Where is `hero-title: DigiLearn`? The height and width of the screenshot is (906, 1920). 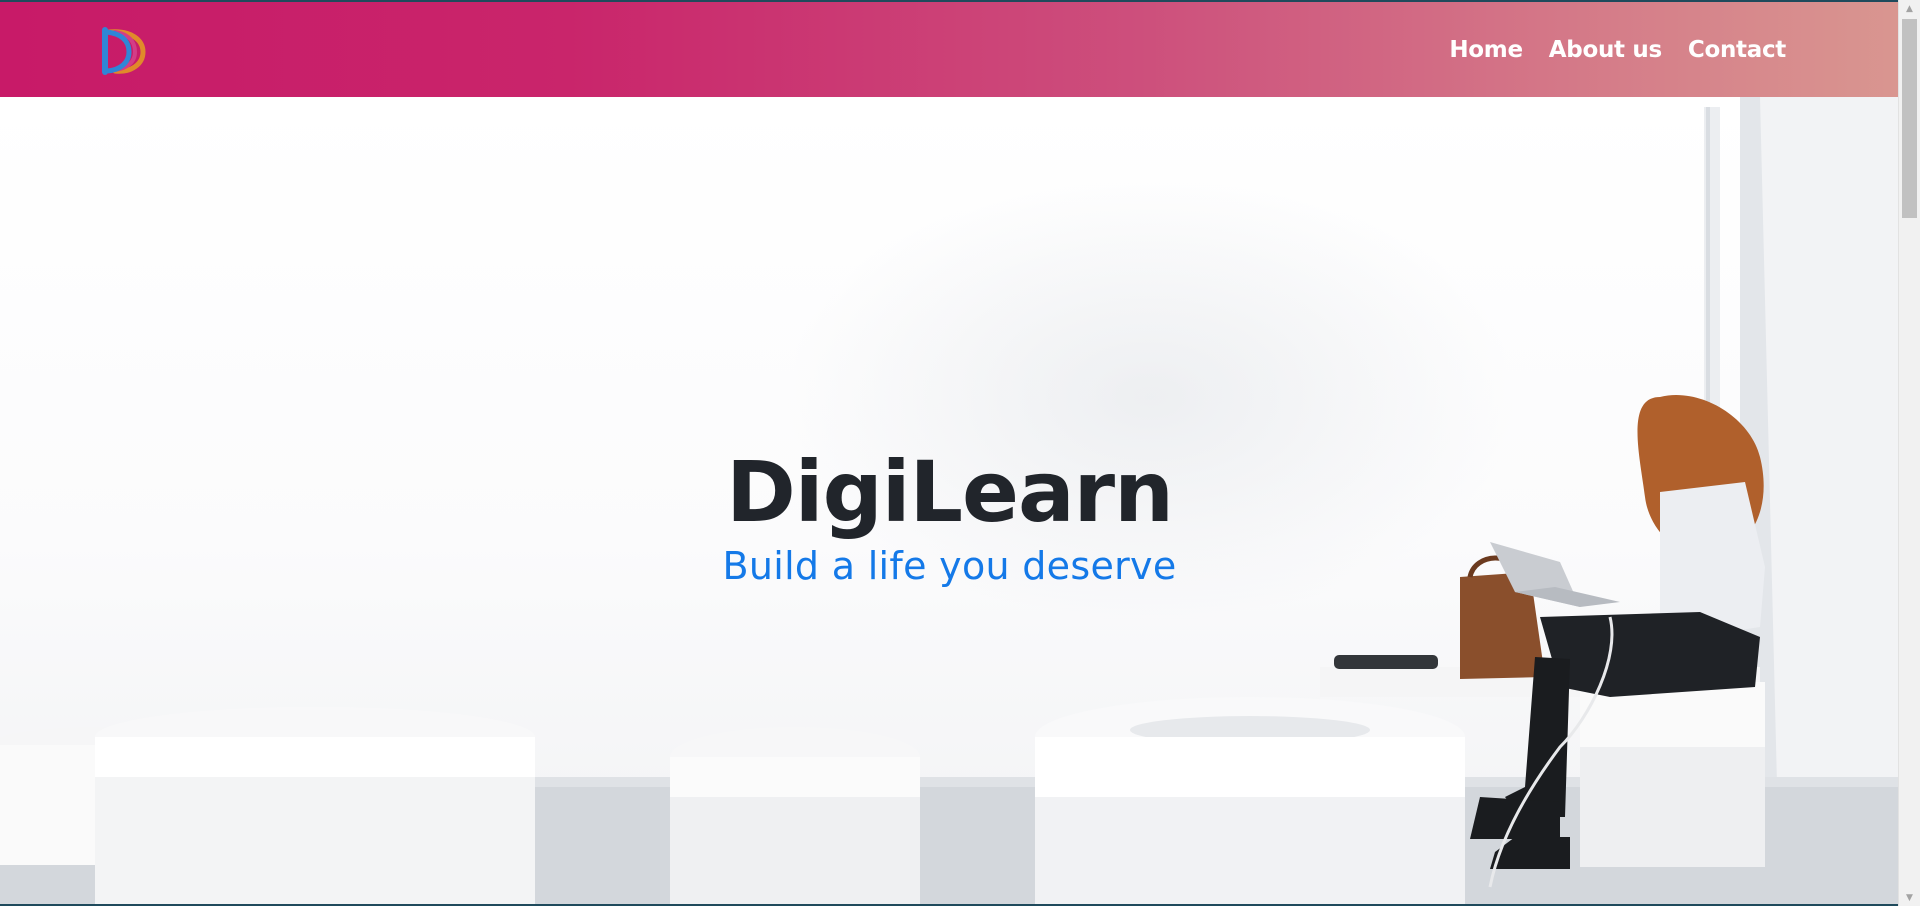
hero-title: DigiLearn is located at coordinates (950, 492).